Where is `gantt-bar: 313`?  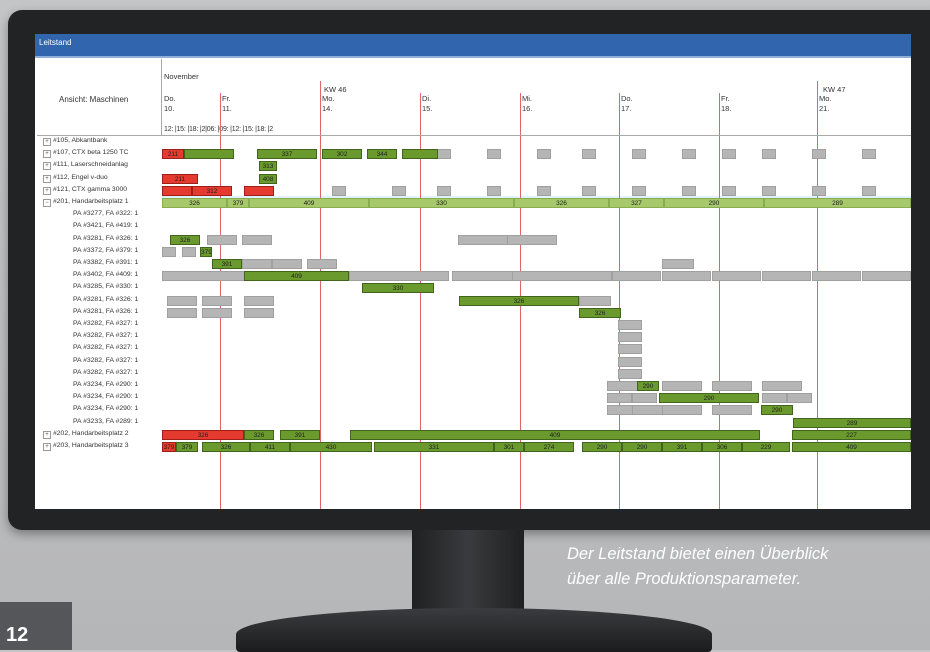 gantt-bar: 313 is located at coordinates (268, 166).